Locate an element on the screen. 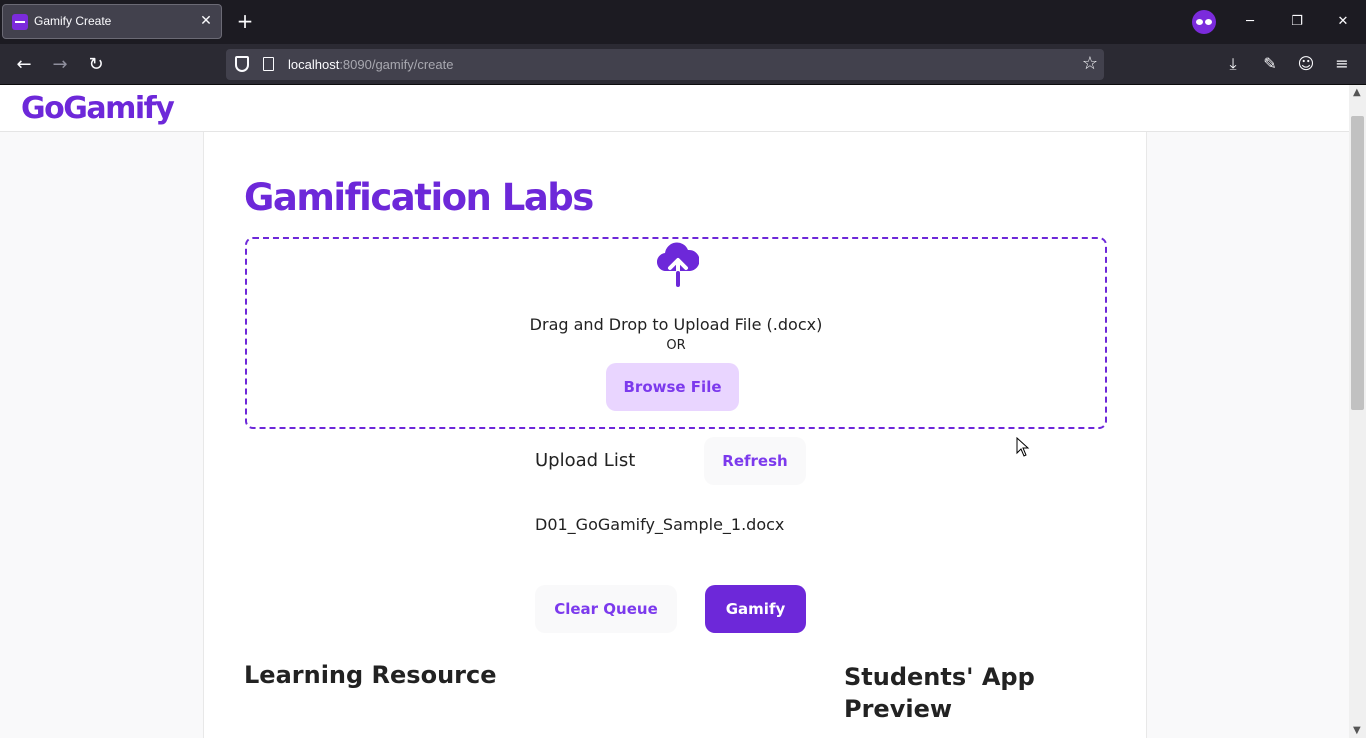 The image size is (1366, 738). wrench-icon: ✎ is located at coordinates (1270, 64).